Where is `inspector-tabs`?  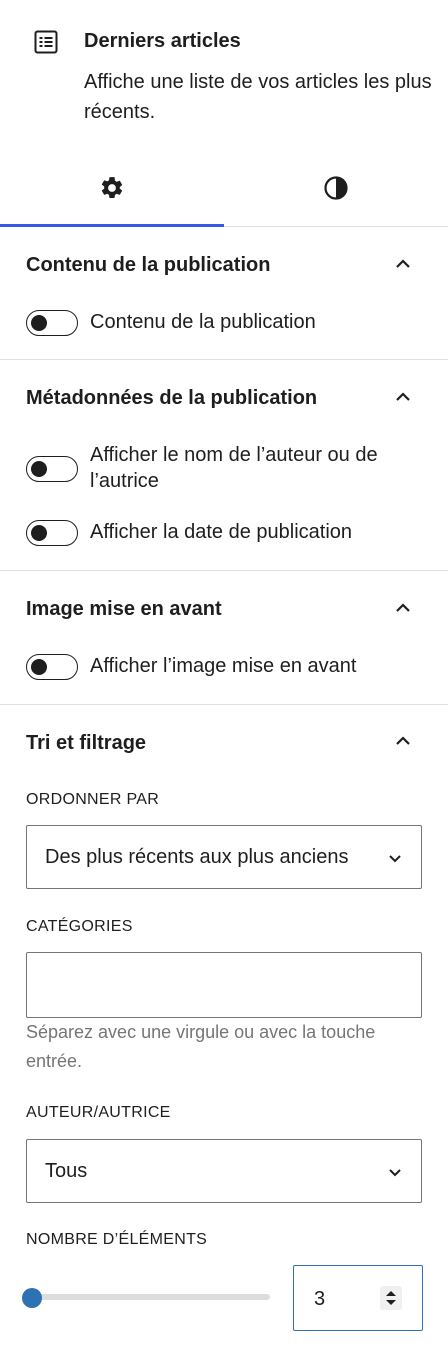 inspector-tabs is located at coordinates (224, 188).